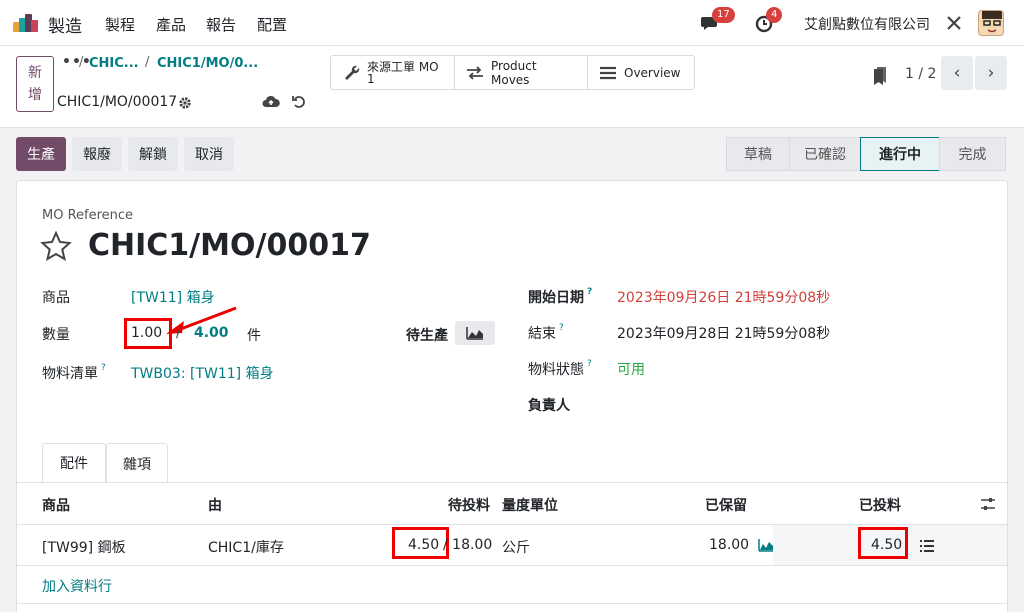  I want to click on mo-reference-label: MO Reference, so click(88, 215).